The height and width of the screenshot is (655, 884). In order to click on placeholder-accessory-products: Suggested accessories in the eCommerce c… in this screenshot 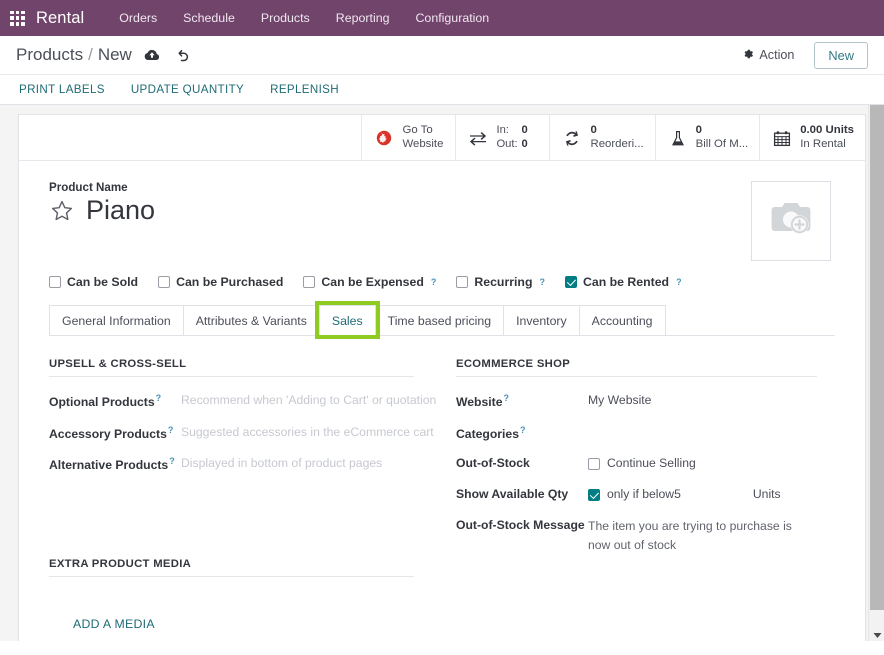, I will do `click(307, 431)`.